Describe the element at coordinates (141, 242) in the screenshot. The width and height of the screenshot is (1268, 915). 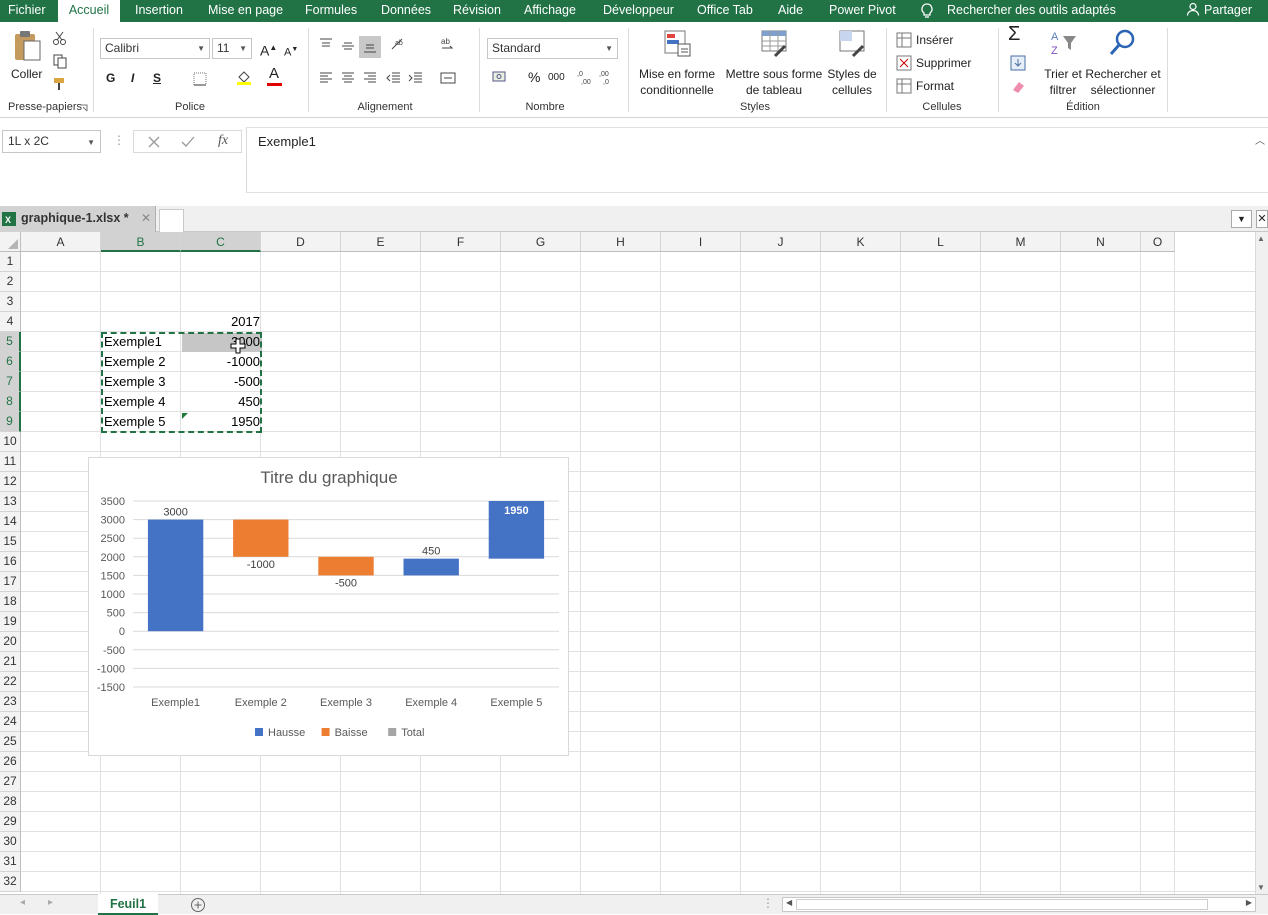
I see `column-header-b: B` at that location.